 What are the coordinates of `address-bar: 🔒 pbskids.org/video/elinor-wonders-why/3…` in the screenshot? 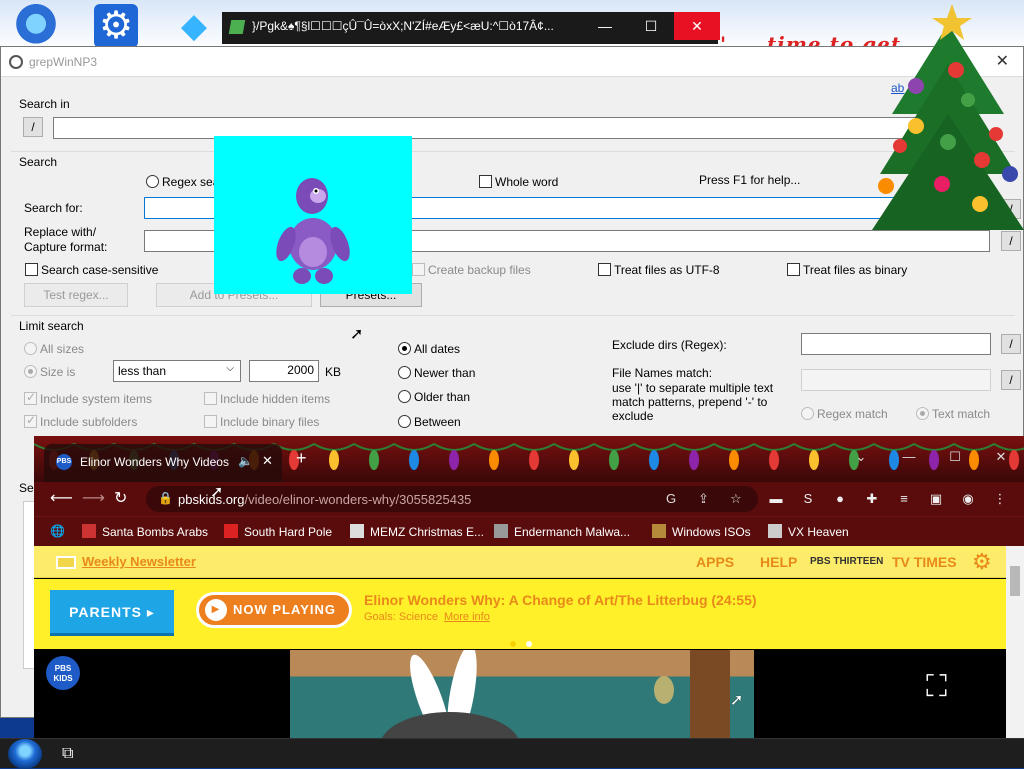 It's located at (452, 499).